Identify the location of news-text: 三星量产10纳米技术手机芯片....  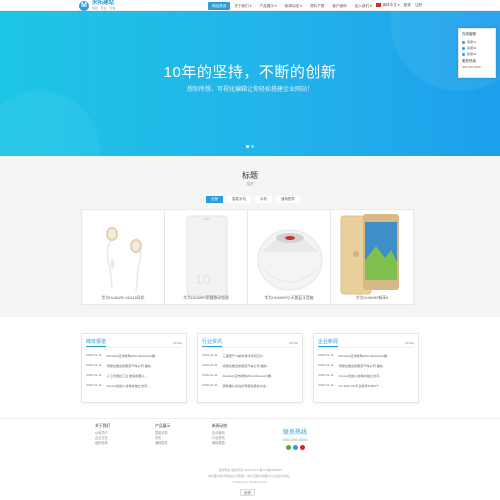
(244, 356).